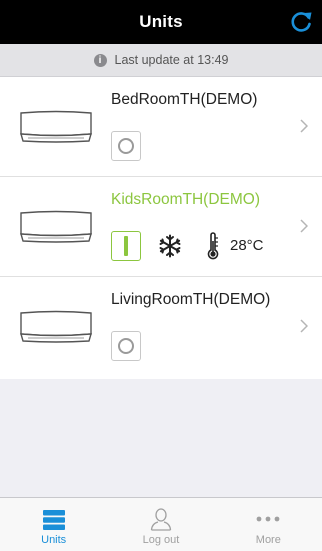 The width and height of the screenshot is (322, 551). Describe the element at coordinates (185, 199) in the screenshot. I see `unit-name: KidsRoomTH(DEMO)` at that location.